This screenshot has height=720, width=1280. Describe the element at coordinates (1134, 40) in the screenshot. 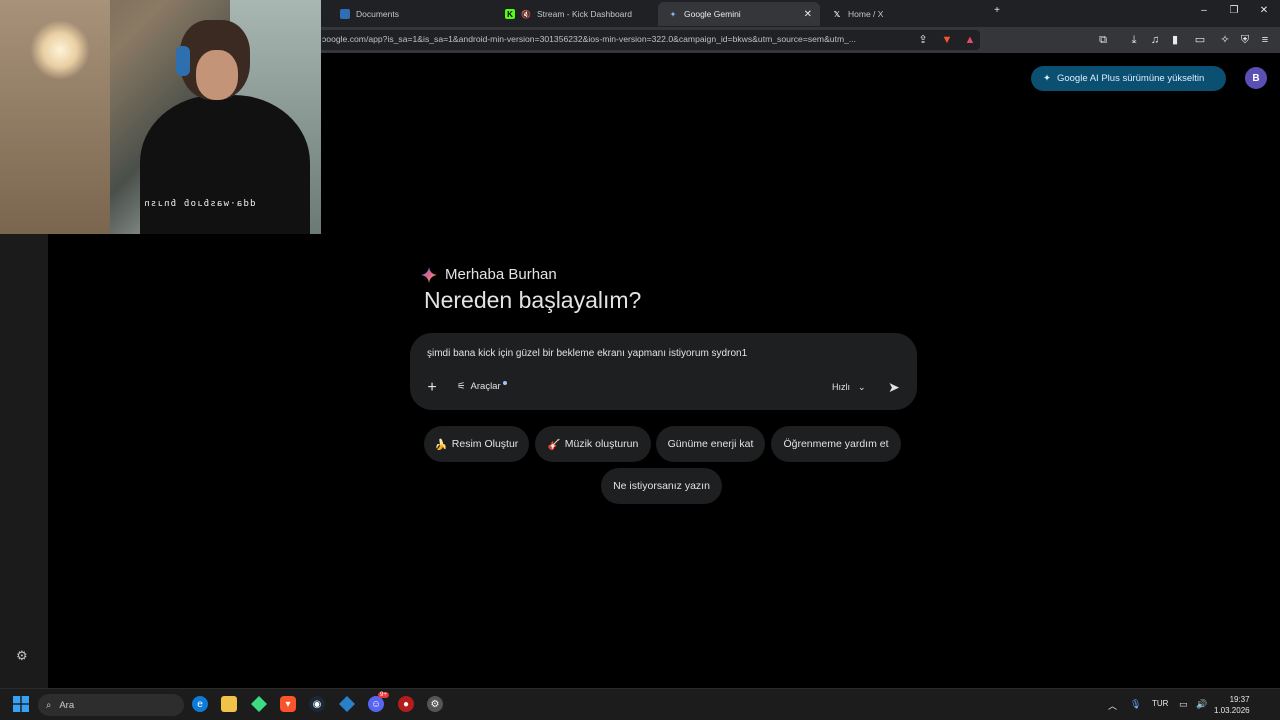

I see `download-icon: ⤓` at that location.